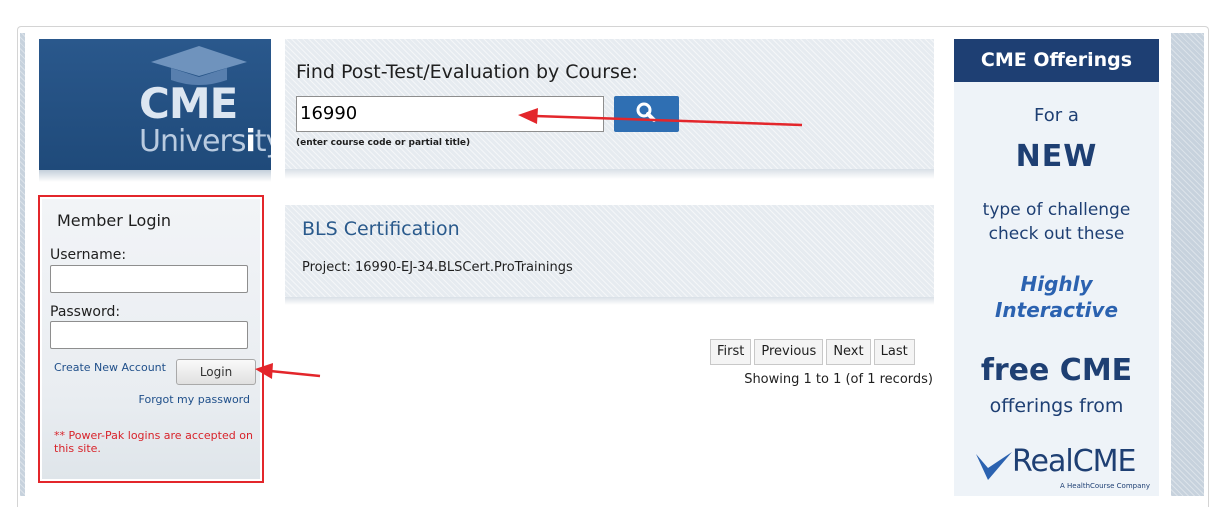  Describe the element at coordinates (450, 114) in the screenshot. I see `course-search-input: 16990` at that location.